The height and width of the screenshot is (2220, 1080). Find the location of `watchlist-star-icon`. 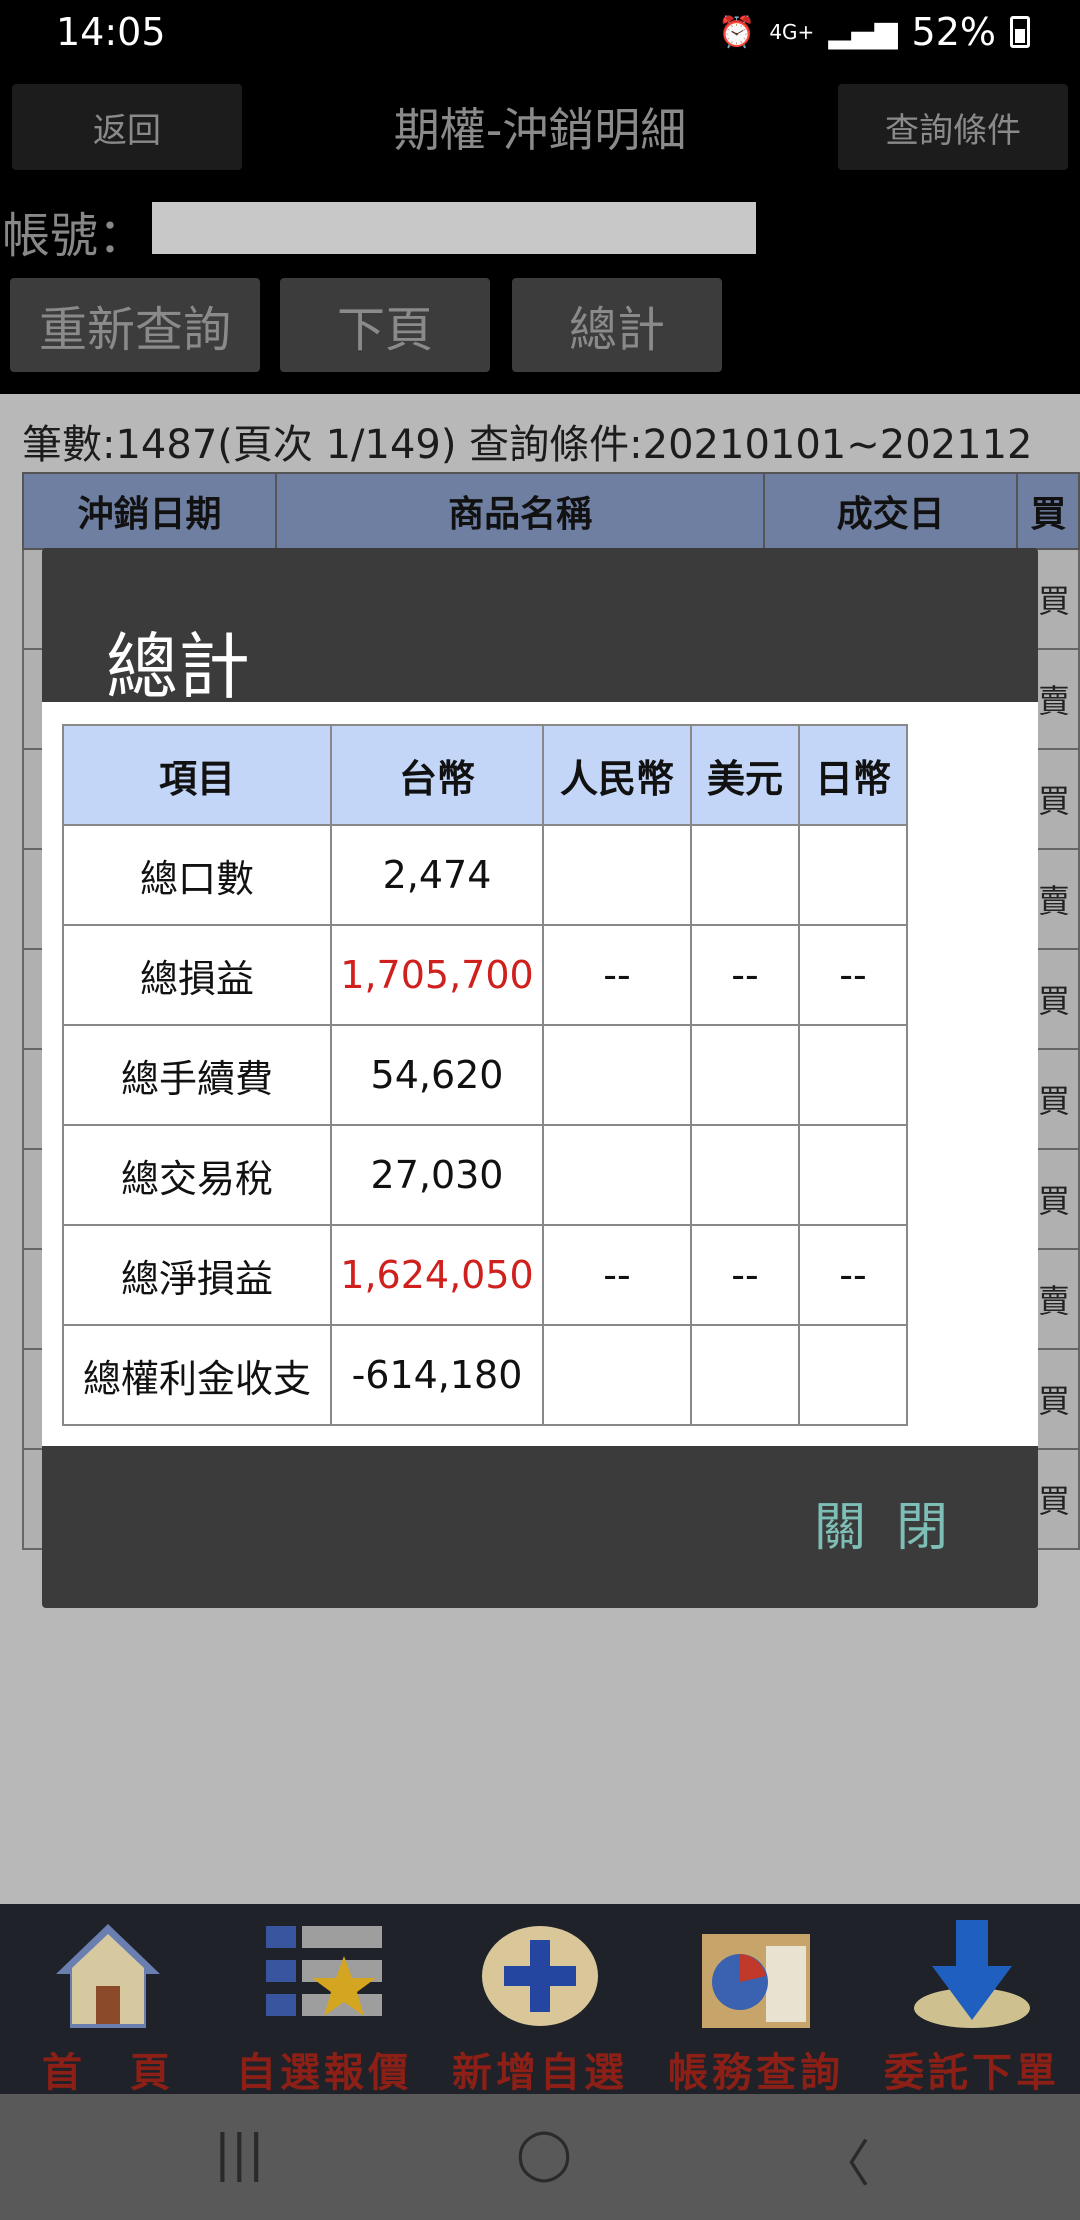

watchlist-star-icon is located at coordinates (324, 1971).